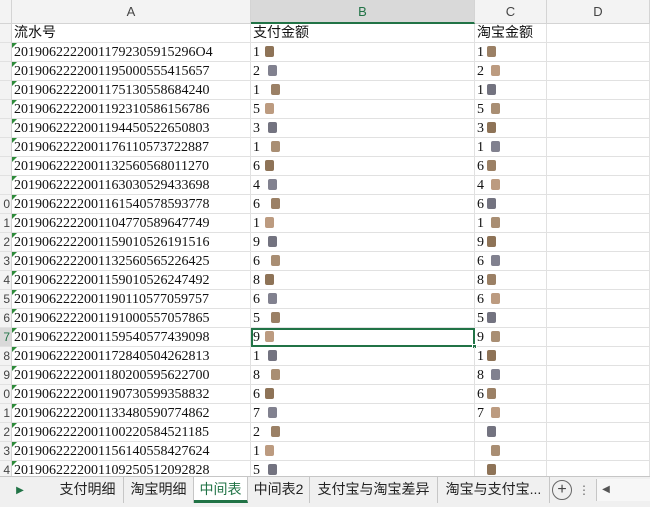 Image resolution: width=650 pixels, height=507 pixels. I want to click on row-header: 9, so click(5, 375).